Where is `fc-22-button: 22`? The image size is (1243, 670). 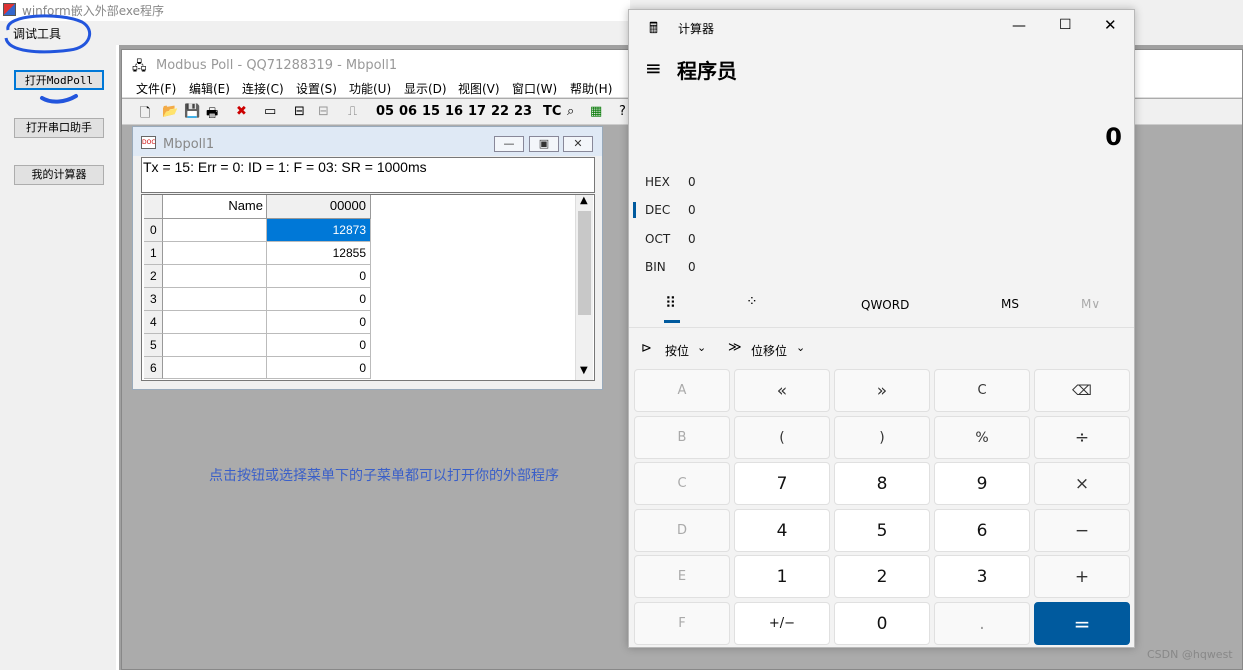 fc-22-button: 22 is located at coordinates (500, 111).